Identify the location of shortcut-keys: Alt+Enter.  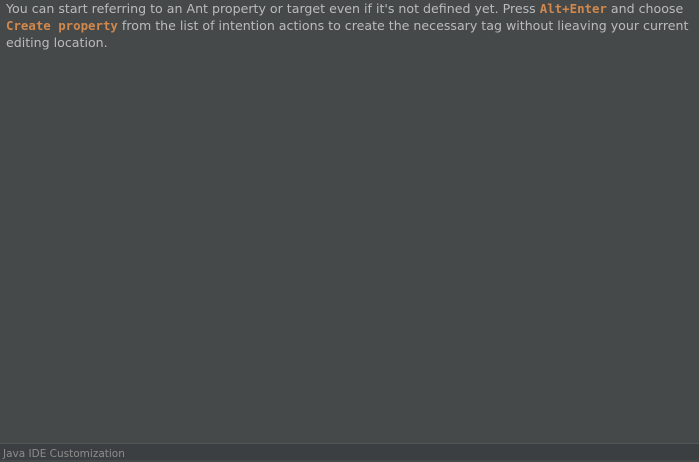
(573, 8).